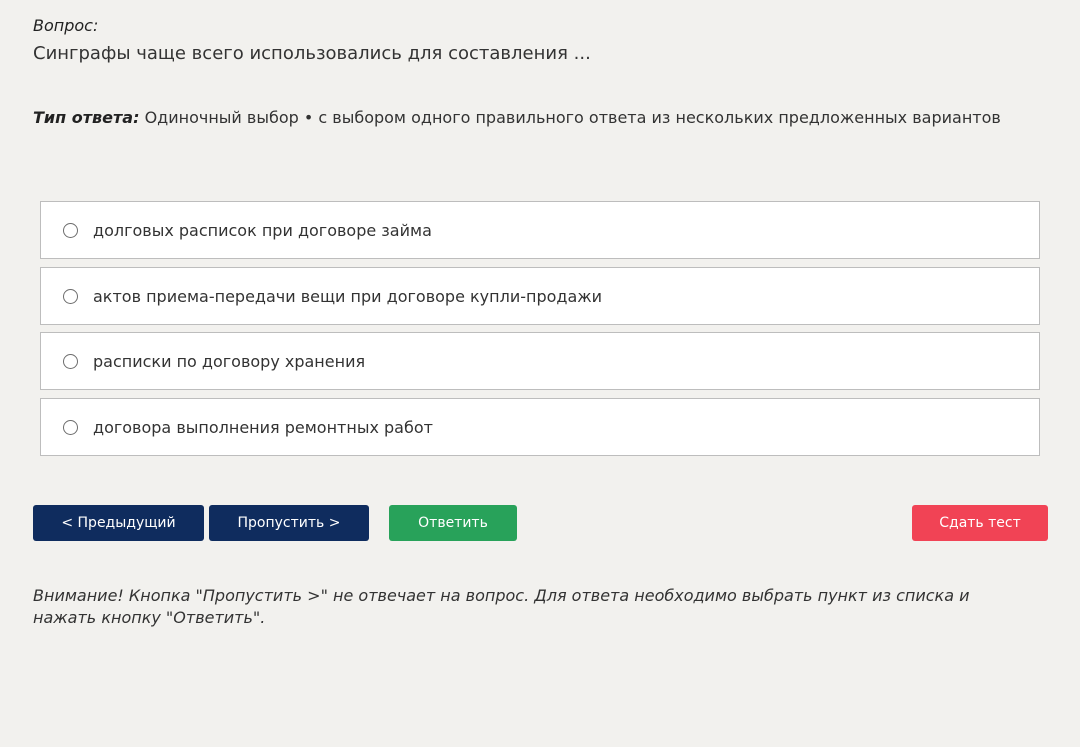  What do you see at coordinates (980, 523) in the screenshot?
I see `submit-test-button: Сдать тест` at bounding box center [980, 523].